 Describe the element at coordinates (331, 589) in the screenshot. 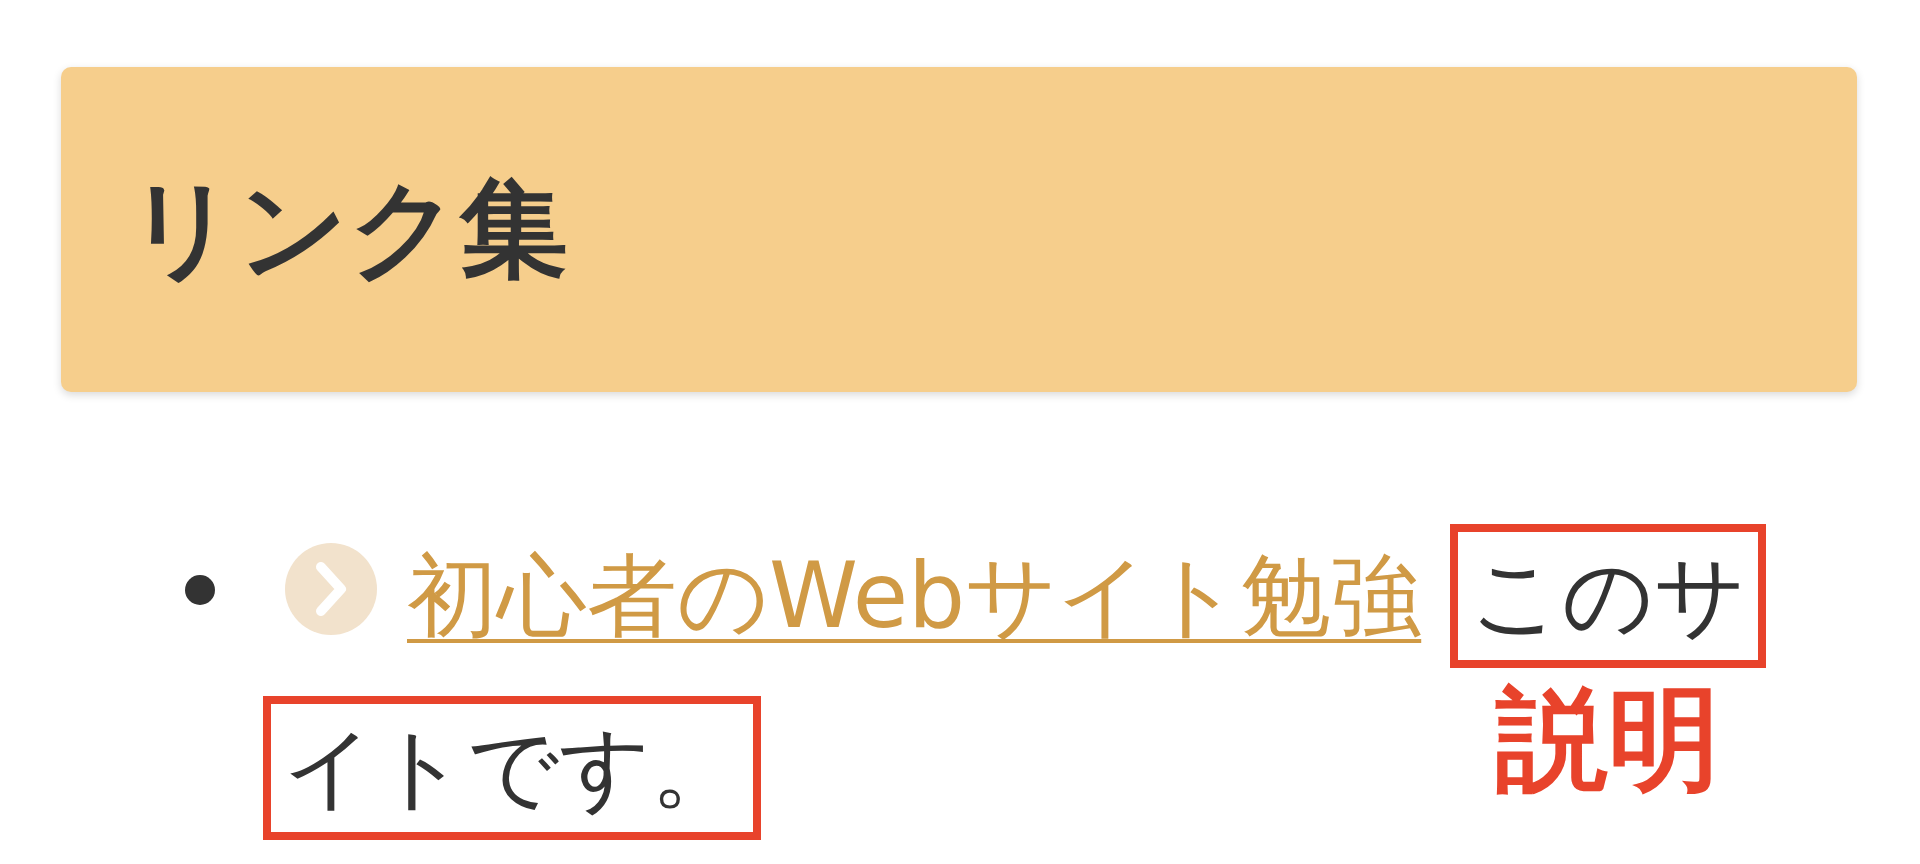

I see `chevron-right-icon` at that location.